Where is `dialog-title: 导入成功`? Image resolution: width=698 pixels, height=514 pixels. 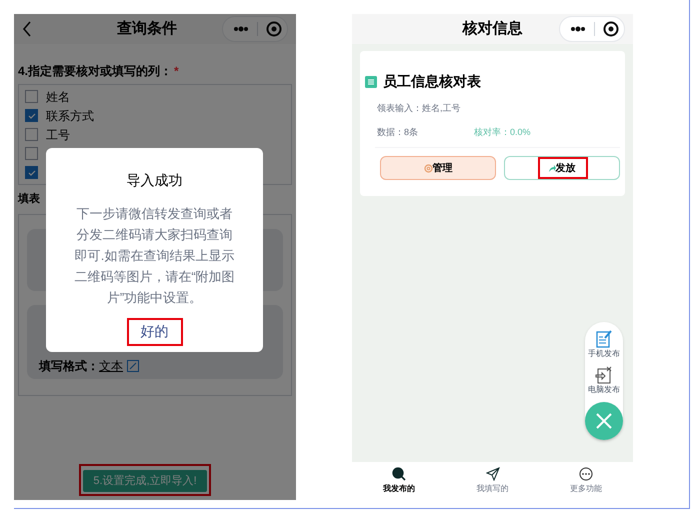
dialog-title: 导入成功 is located at coordinates (154, 180).